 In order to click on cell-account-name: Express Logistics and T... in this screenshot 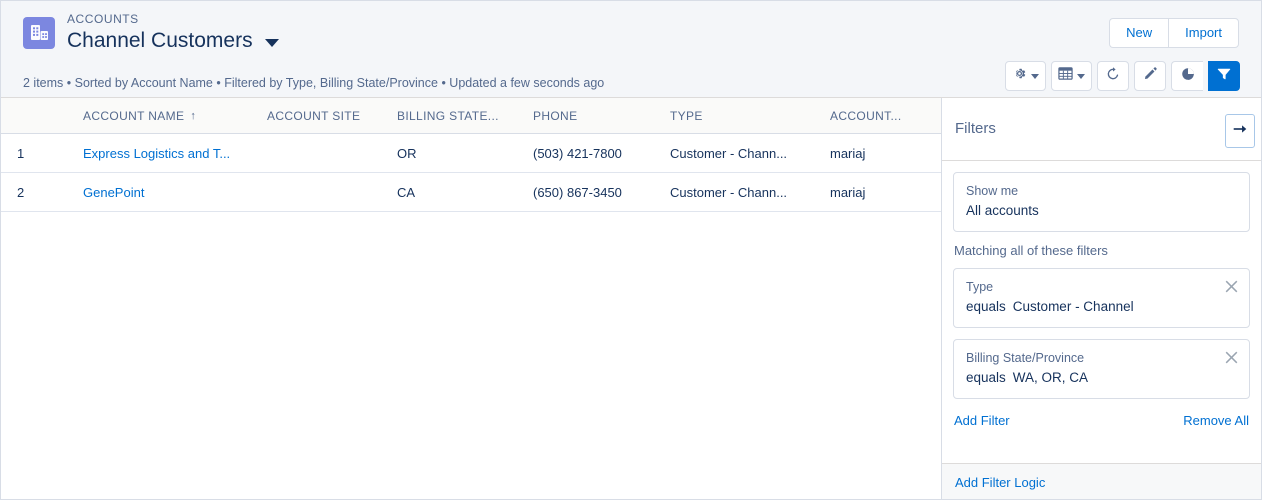, I will do `click(164, 153)`.